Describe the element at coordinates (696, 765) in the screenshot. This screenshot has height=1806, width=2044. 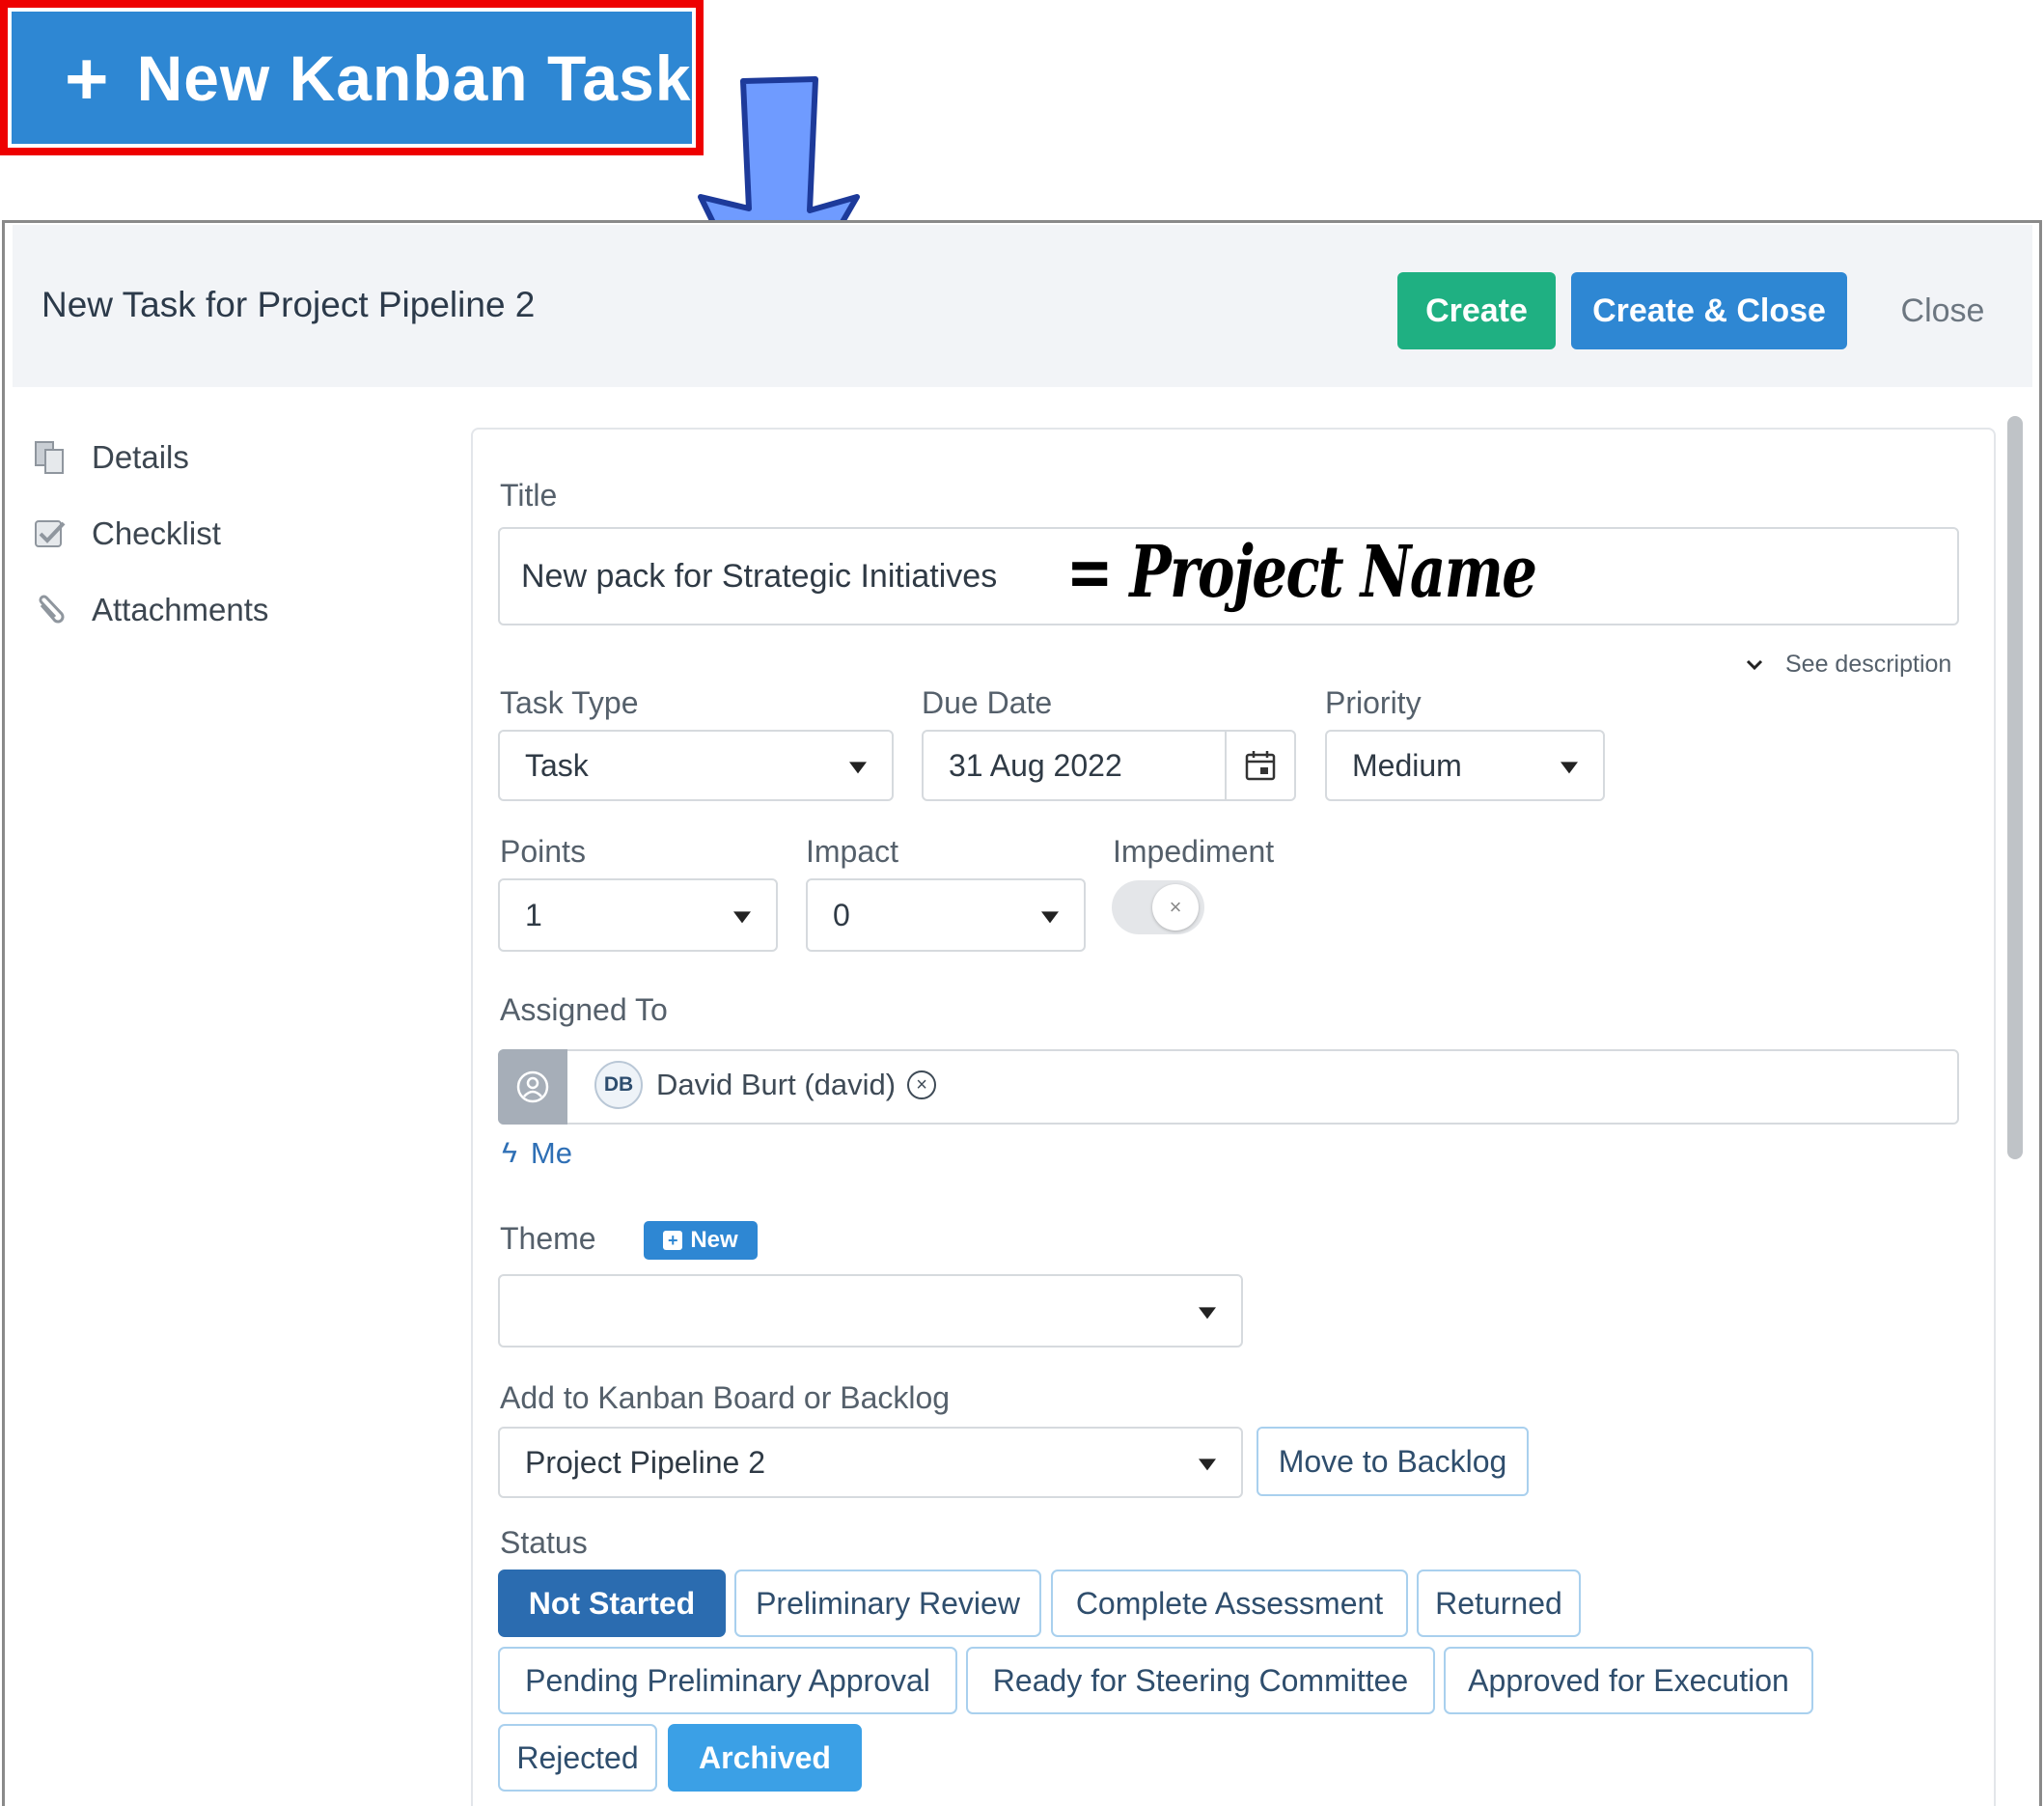
I see `task-type-select: Task` at that location.